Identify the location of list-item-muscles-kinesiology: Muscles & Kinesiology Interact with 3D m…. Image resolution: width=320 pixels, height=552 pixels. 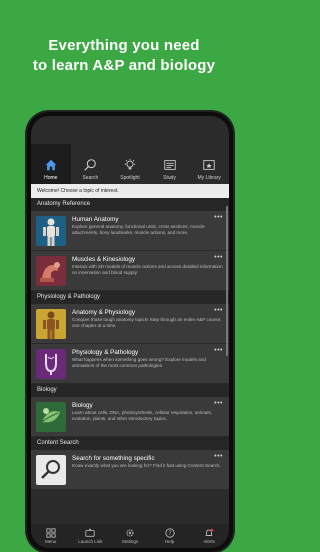
(130, 271).